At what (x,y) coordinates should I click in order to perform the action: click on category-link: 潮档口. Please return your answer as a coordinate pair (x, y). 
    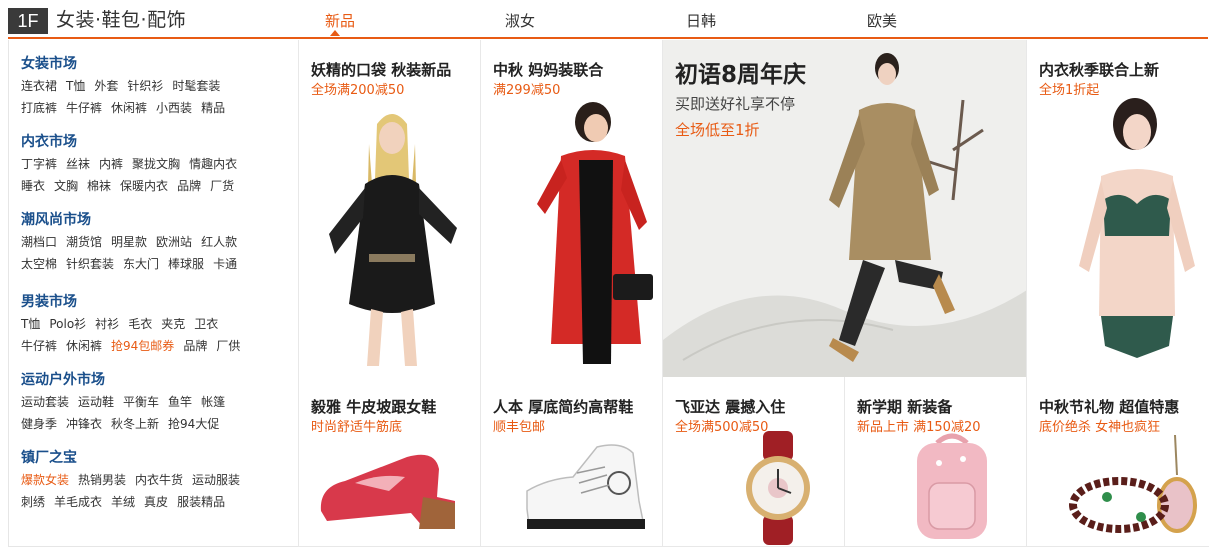
    Looking at the image, I should click on (39, 242).